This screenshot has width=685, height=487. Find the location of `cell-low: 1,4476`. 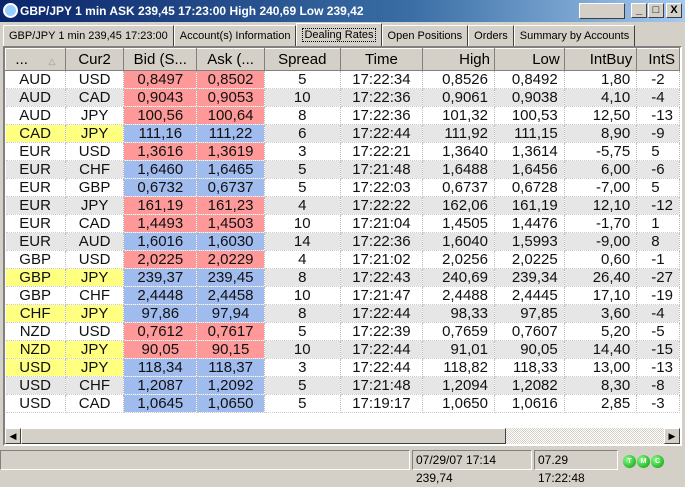

cell-low: 1,4476 is located at coordinates (529, 223).